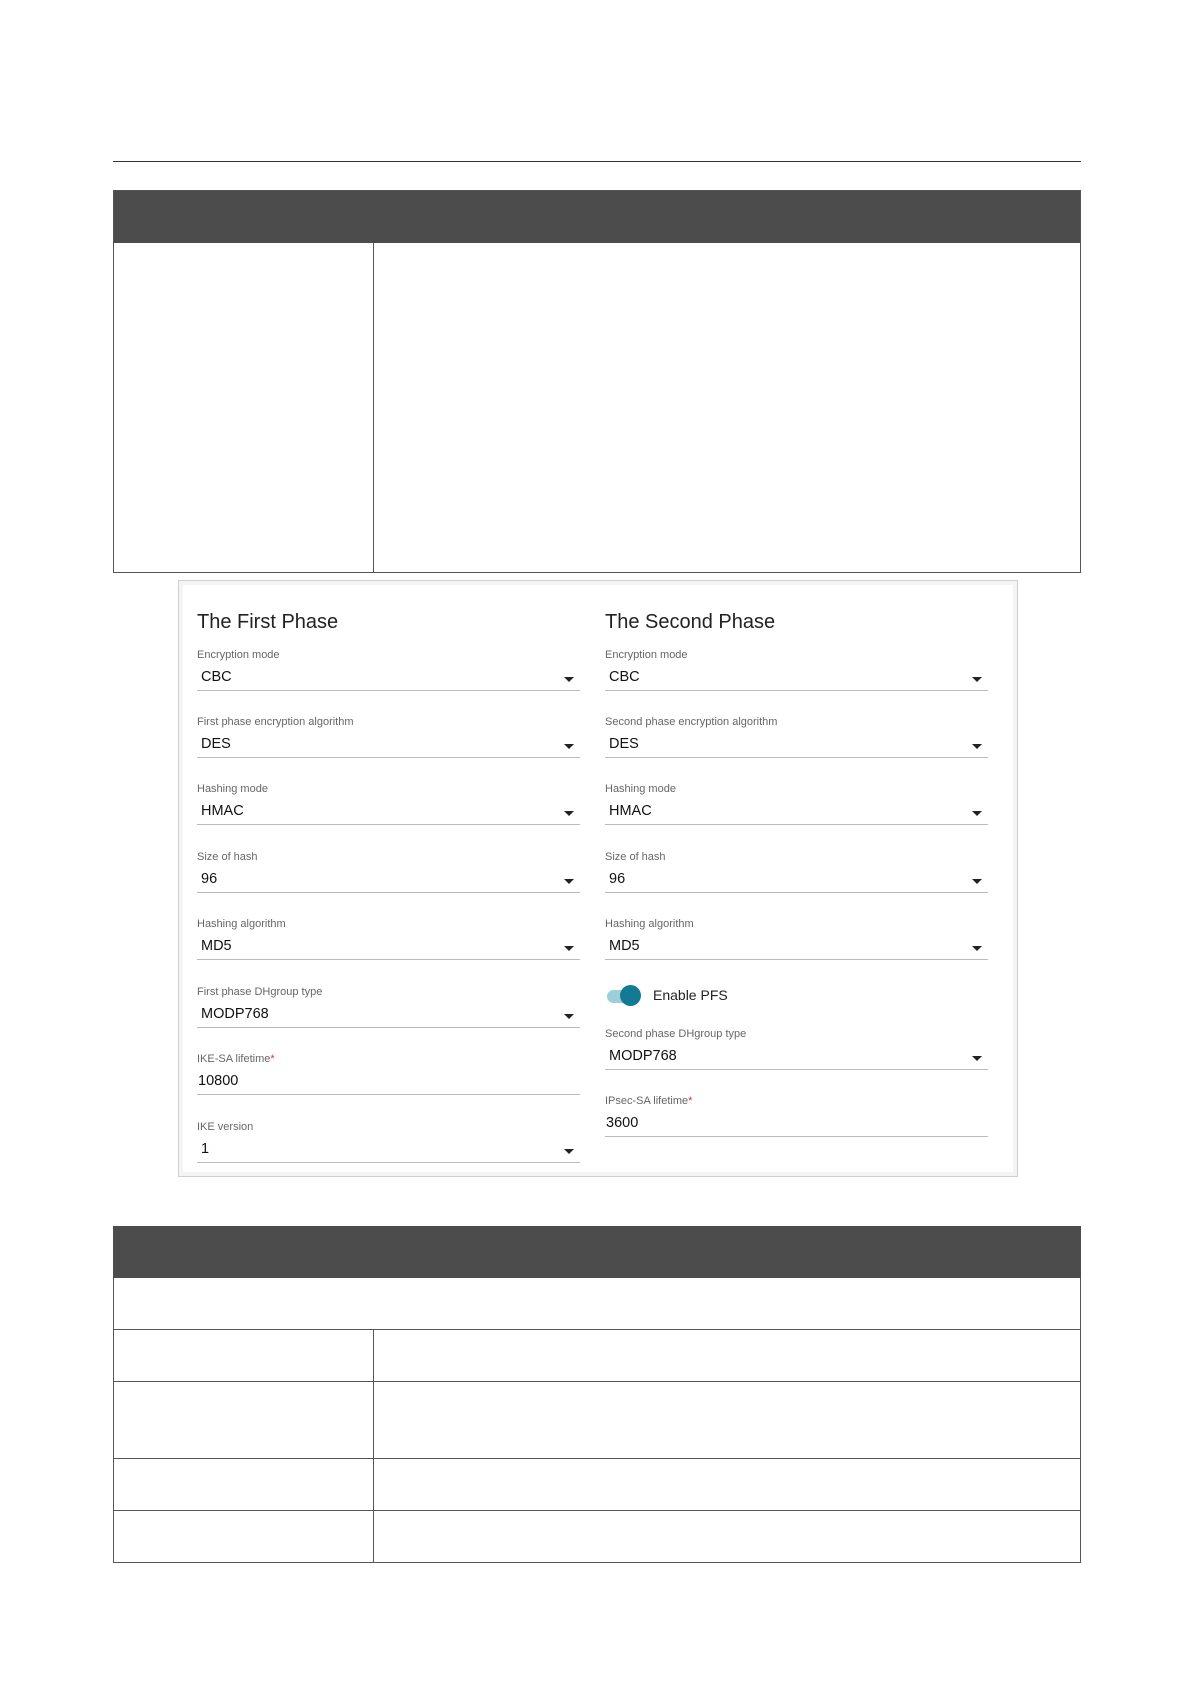 This screenshot has height=1684, width=1191. What do you see at coordinates (796, 811) in the screenshot?
I see `second-hashing-mode-select: Hashing mode HMAC` at bounding box center [796, 811].